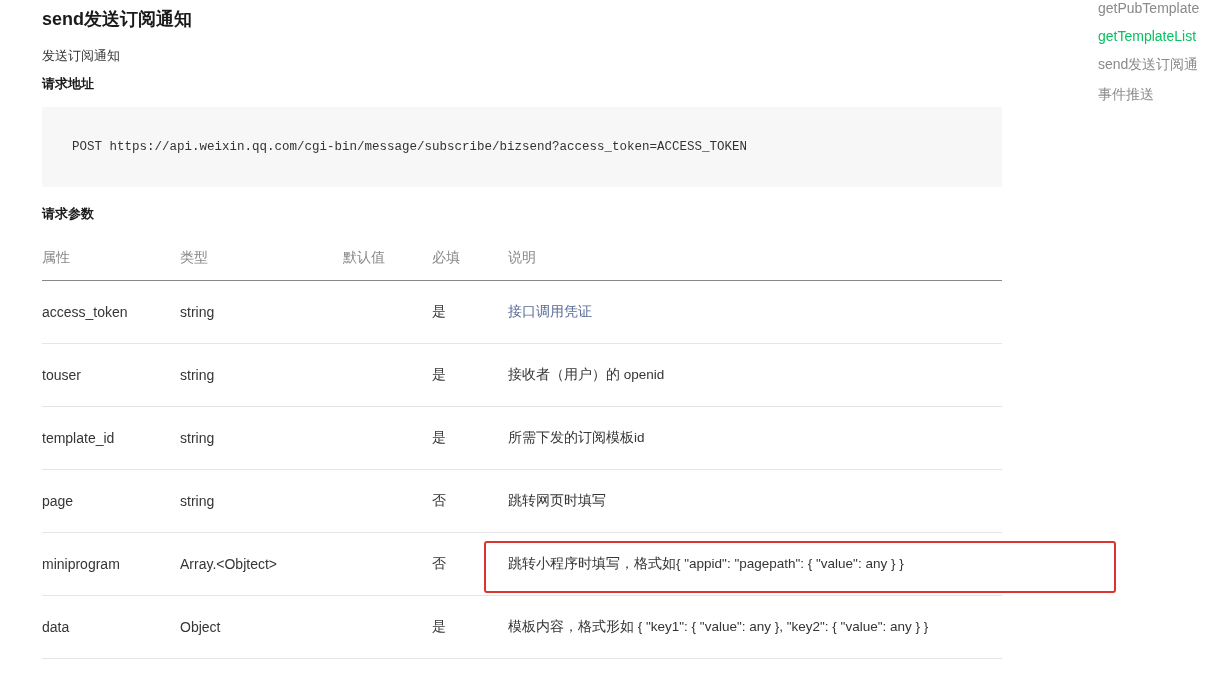  I want to click on column-header: 类型, so click(261, 265).